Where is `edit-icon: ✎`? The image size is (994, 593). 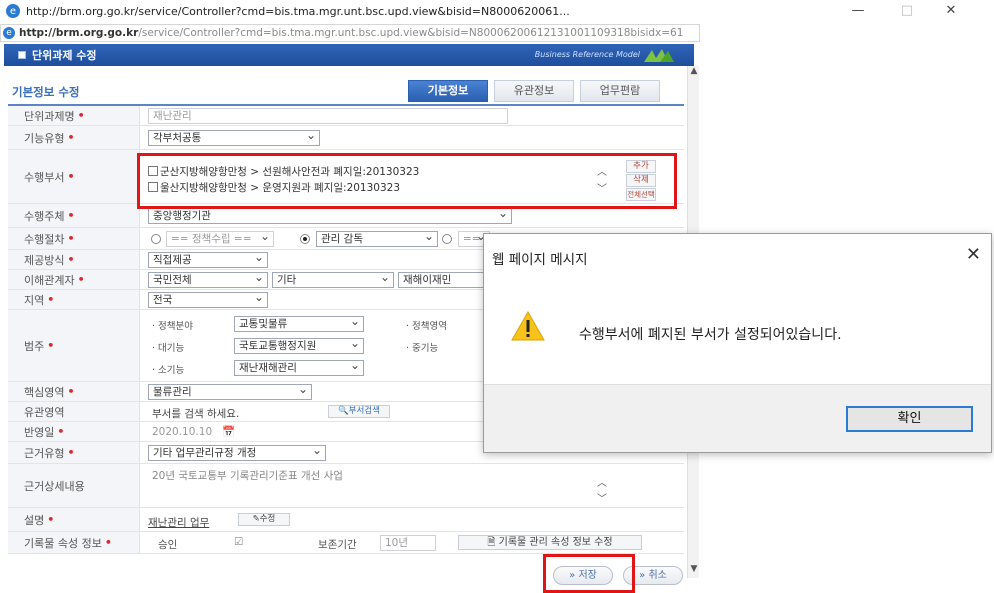
edit-icon: ✎ is located at coordinates (256, 519).